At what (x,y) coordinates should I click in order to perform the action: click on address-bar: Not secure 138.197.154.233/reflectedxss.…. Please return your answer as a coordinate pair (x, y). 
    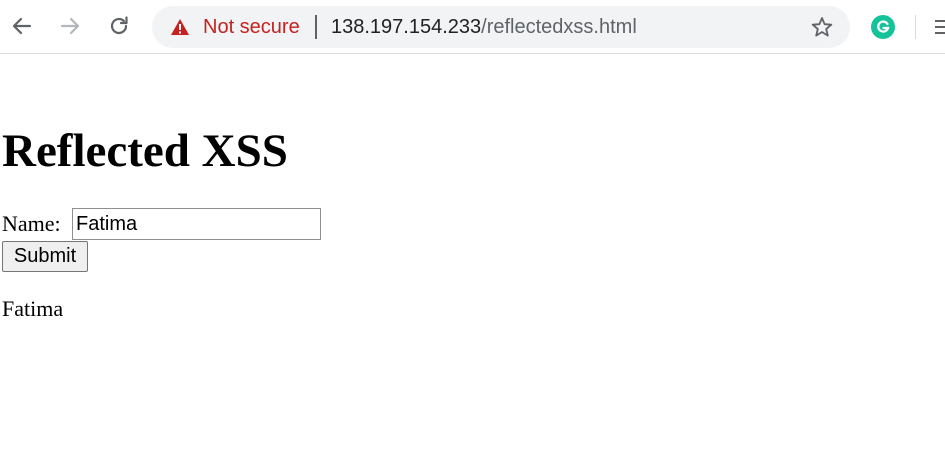
    Looking at the image, I should click on (501, 27).